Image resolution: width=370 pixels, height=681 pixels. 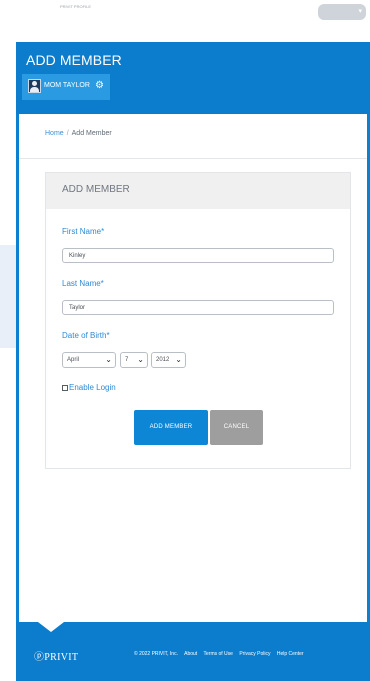 I want to click on enable-login-label: Enable Login, so click(x=92, y=387).